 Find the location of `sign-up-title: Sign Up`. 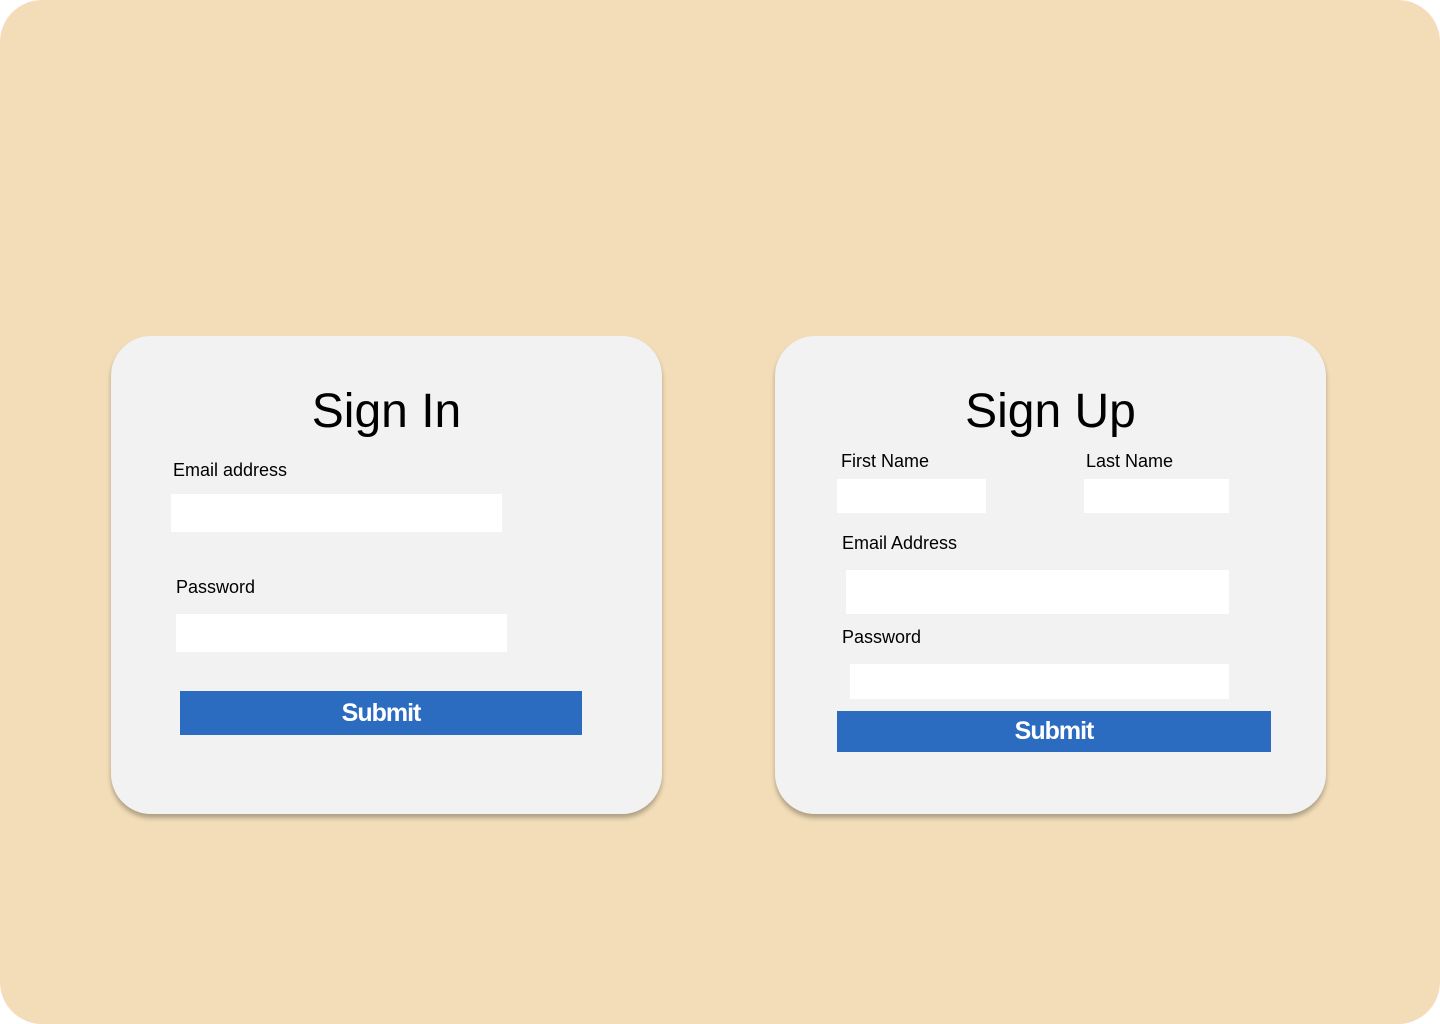

sign-up-title: Sign Up is located at coordinates (1050, 411).